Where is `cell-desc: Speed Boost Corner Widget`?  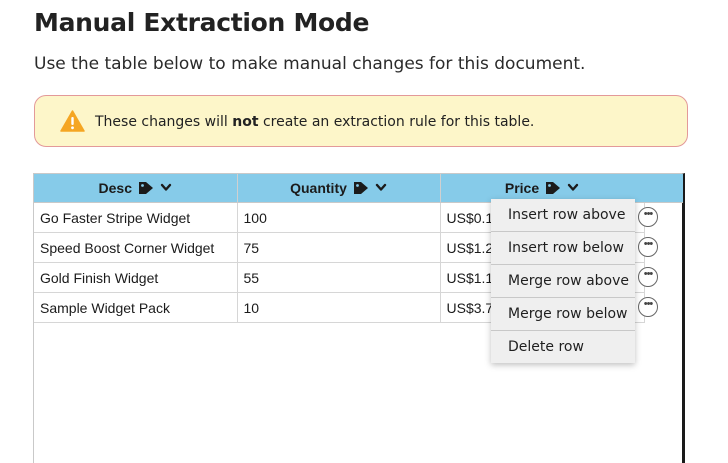
cell-desc: Speed Boost Corner Widget is located at coordinates (136, 247).